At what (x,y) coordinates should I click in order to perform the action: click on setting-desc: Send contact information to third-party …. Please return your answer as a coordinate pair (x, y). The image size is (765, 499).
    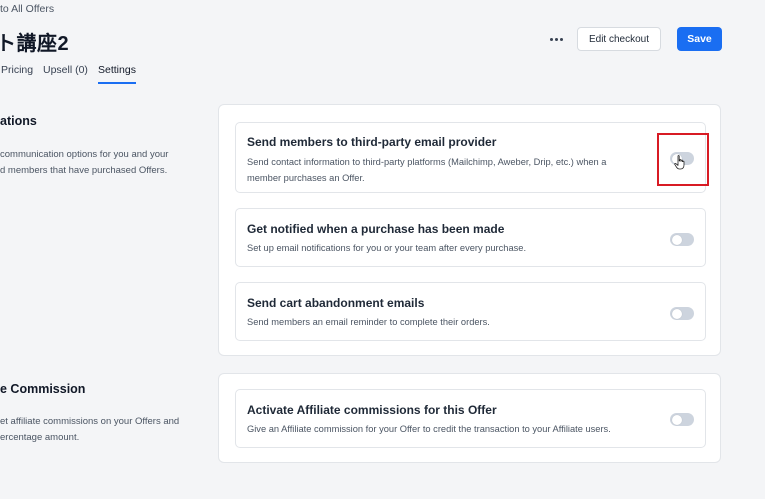
    Looking at the image, I should click on (427, 162).